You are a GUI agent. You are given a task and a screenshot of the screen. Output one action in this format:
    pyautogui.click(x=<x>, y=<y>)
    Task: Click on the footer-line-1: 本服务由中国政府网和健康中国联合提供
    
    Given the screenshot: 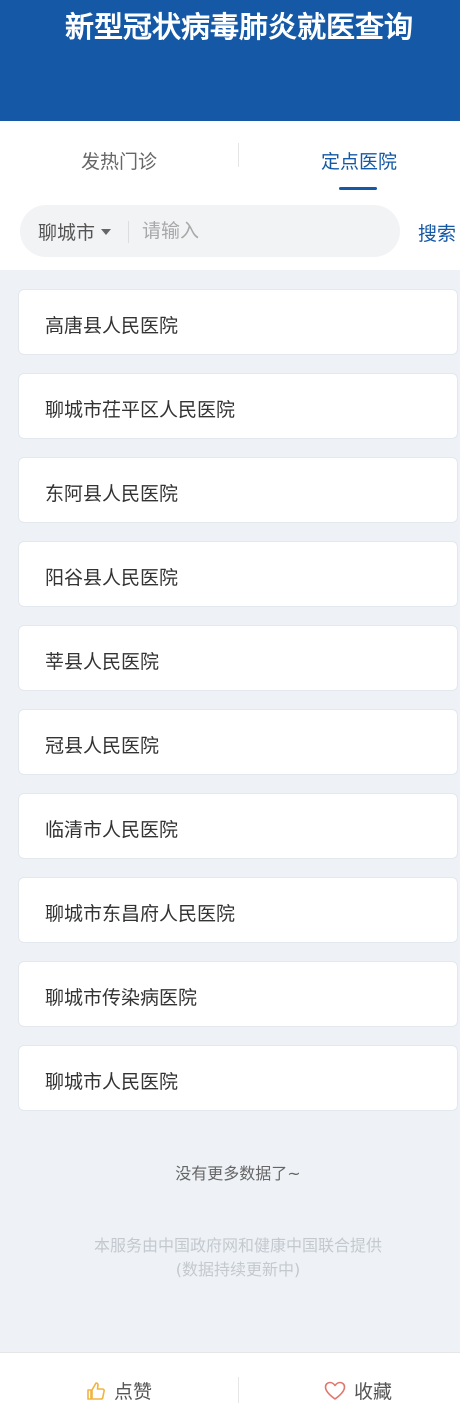 What is the action you would take?
    pyautogui.click(x=237, y=1245)
    